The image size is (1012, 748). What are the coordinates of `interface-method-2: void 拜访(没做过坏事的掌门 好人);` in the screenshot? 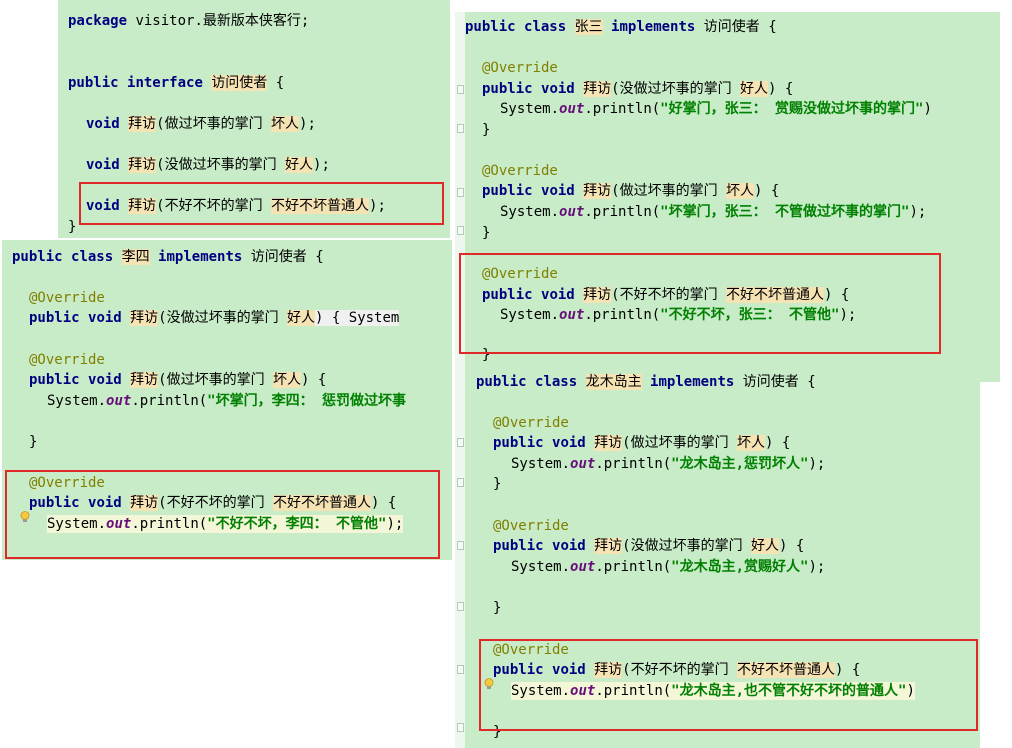 It's located at (208, 165).